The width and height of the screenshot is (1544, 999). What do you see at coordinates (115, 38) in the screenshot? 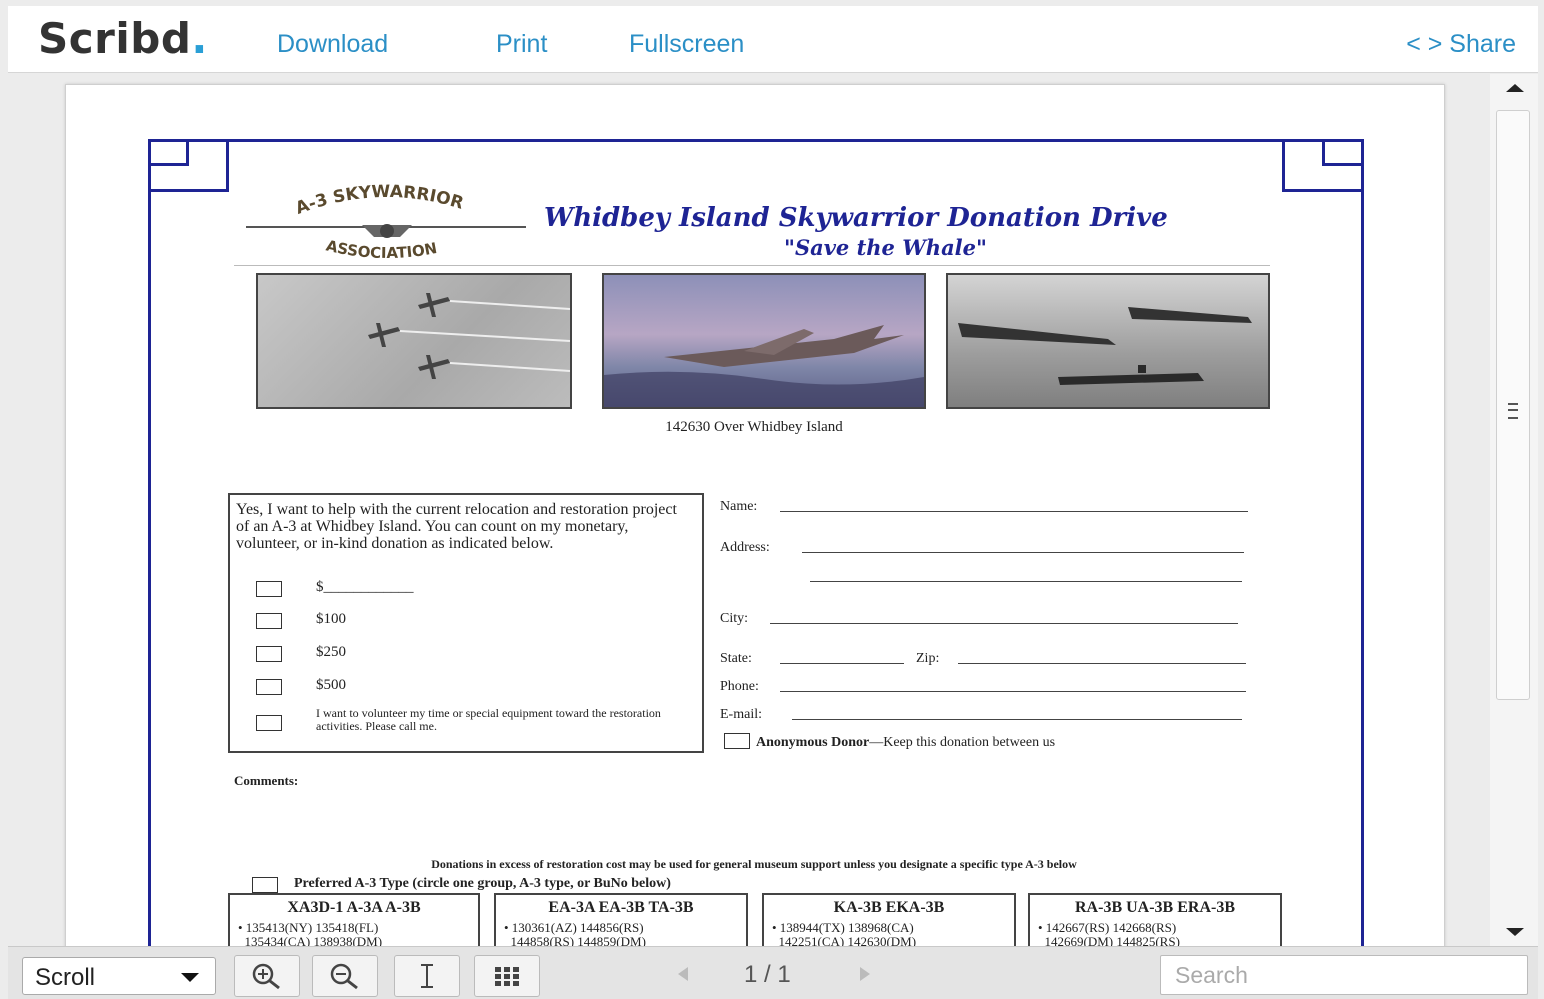
I see `logo-text: Scribd` at bounding box center [115, 38].